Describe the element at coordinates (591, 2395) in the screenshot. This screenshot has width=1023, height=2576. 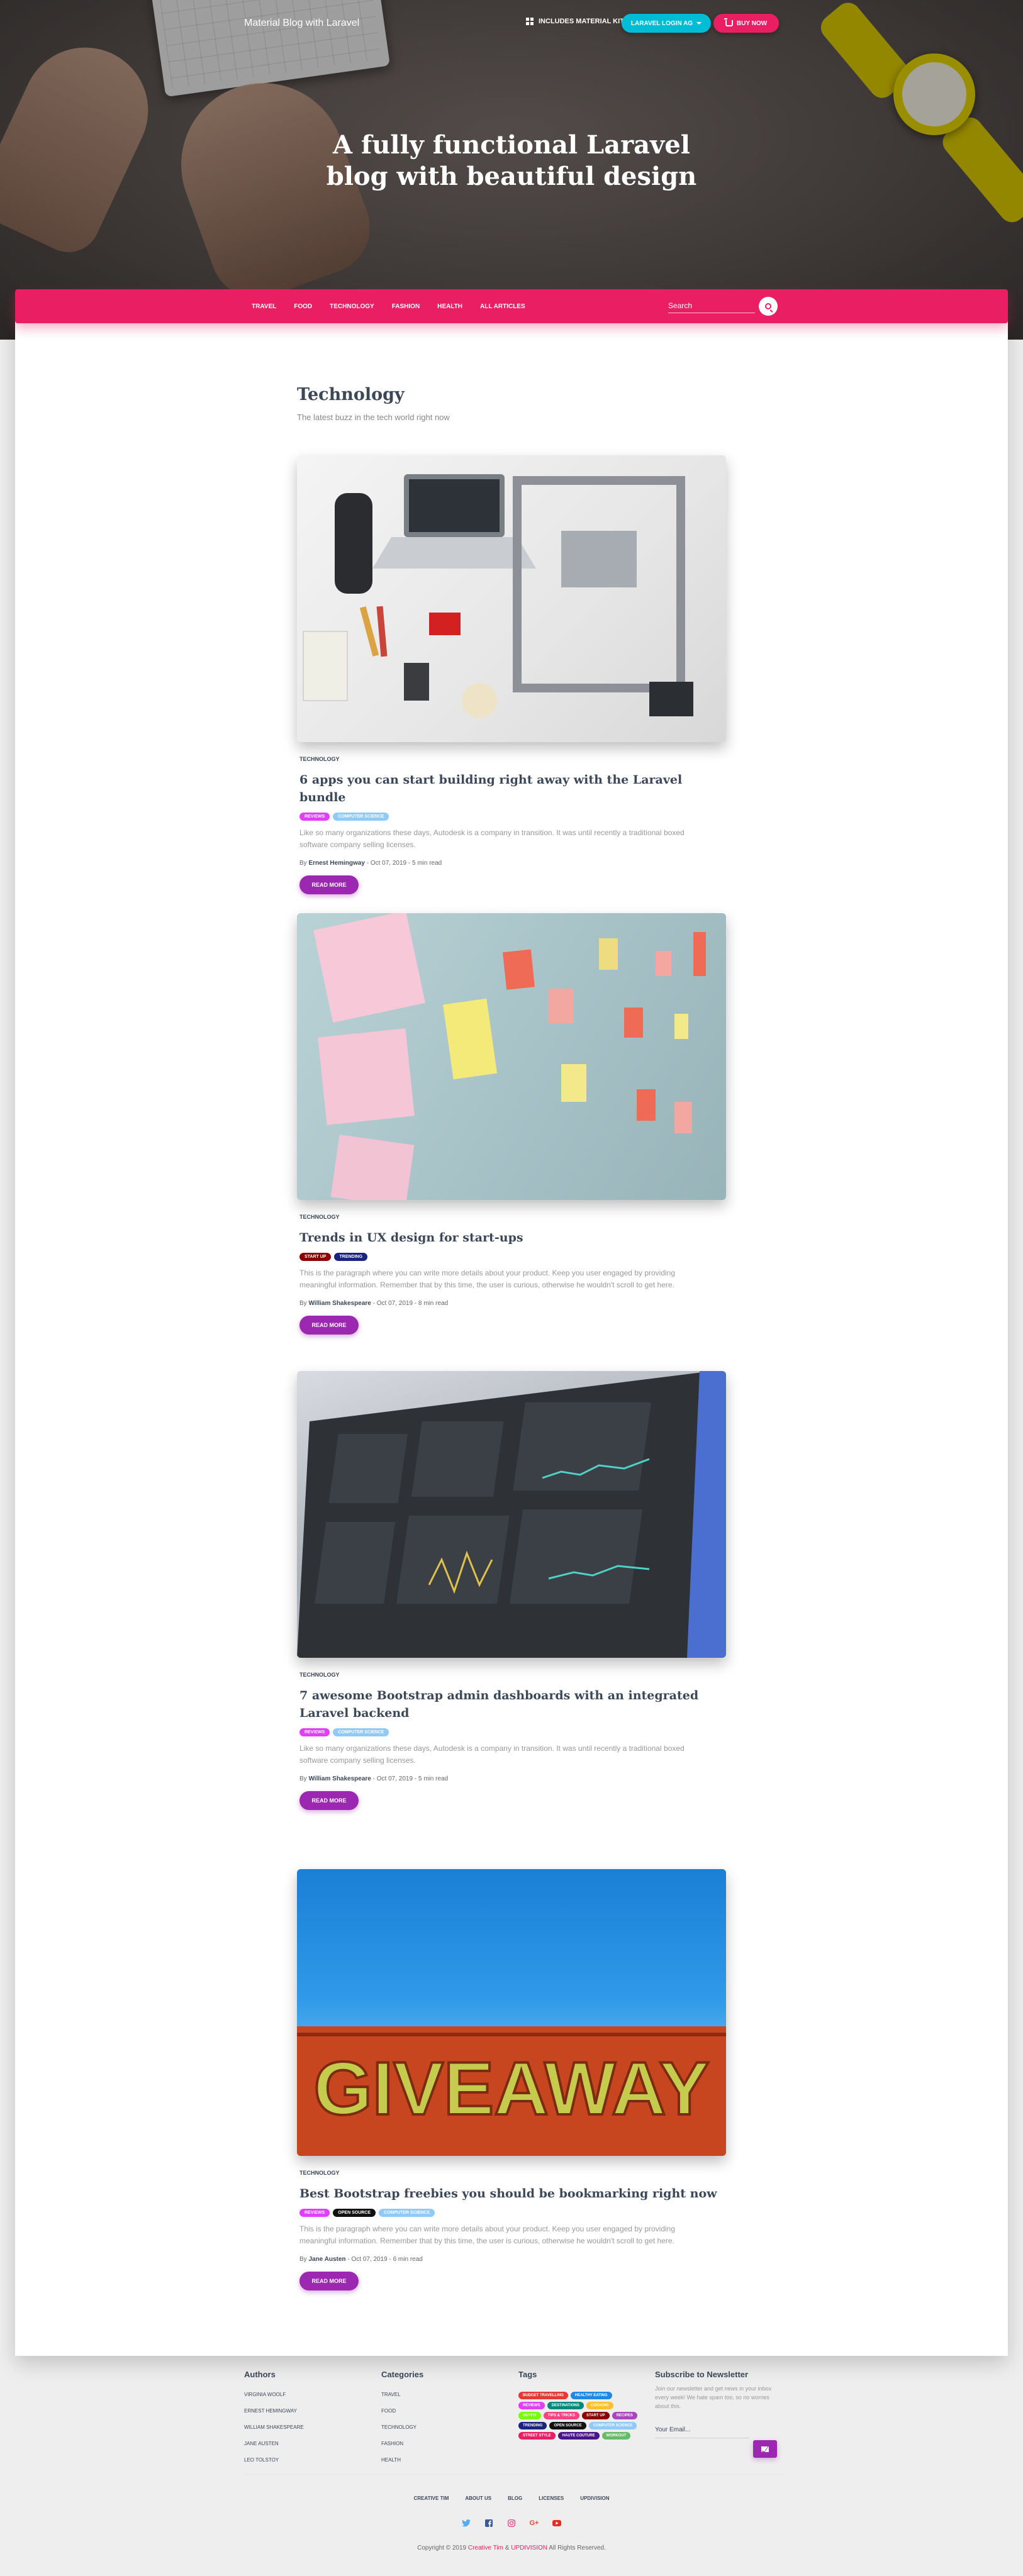
I see `tag-chip: HEALTHY EATING` at that location.